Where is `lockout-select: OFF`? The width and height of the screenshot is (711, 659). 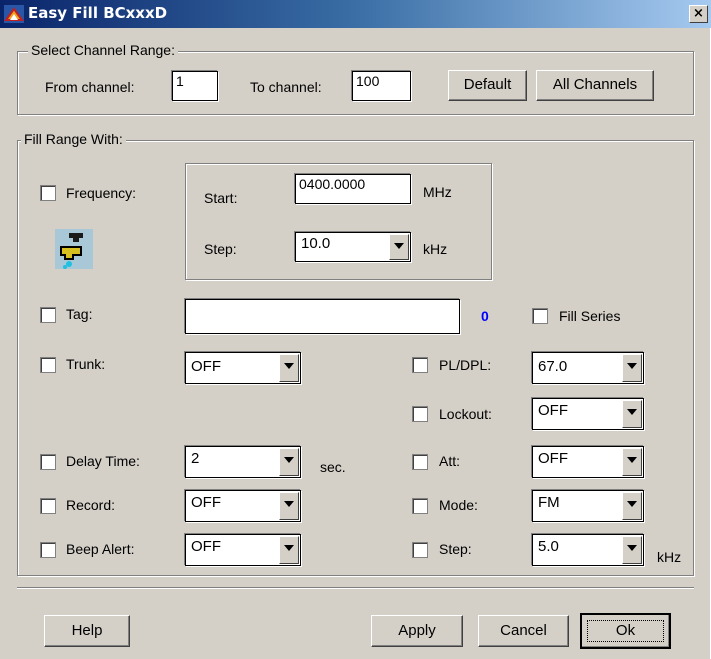
lockout-select: OFF is located at coordinates (588, 414).